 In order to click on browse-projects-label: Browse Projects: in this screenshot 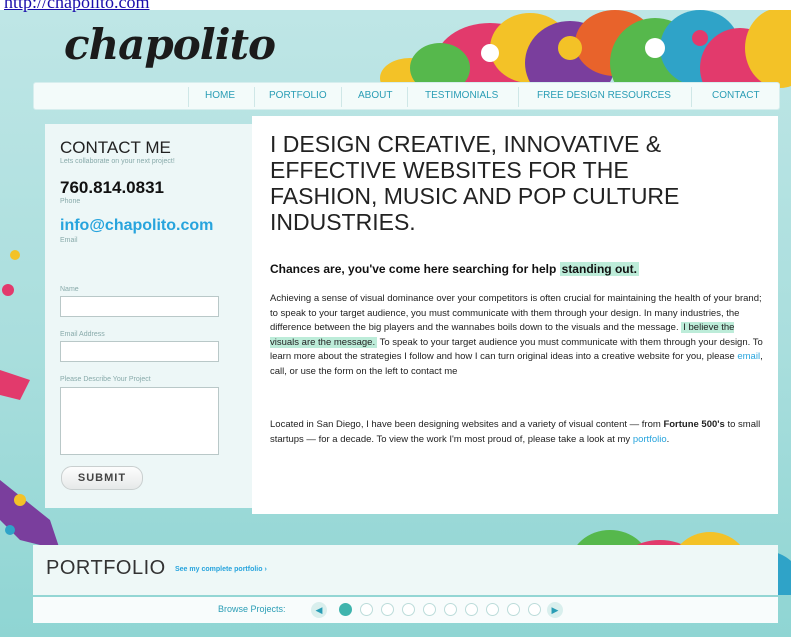, I will do `click(252, 609)`.